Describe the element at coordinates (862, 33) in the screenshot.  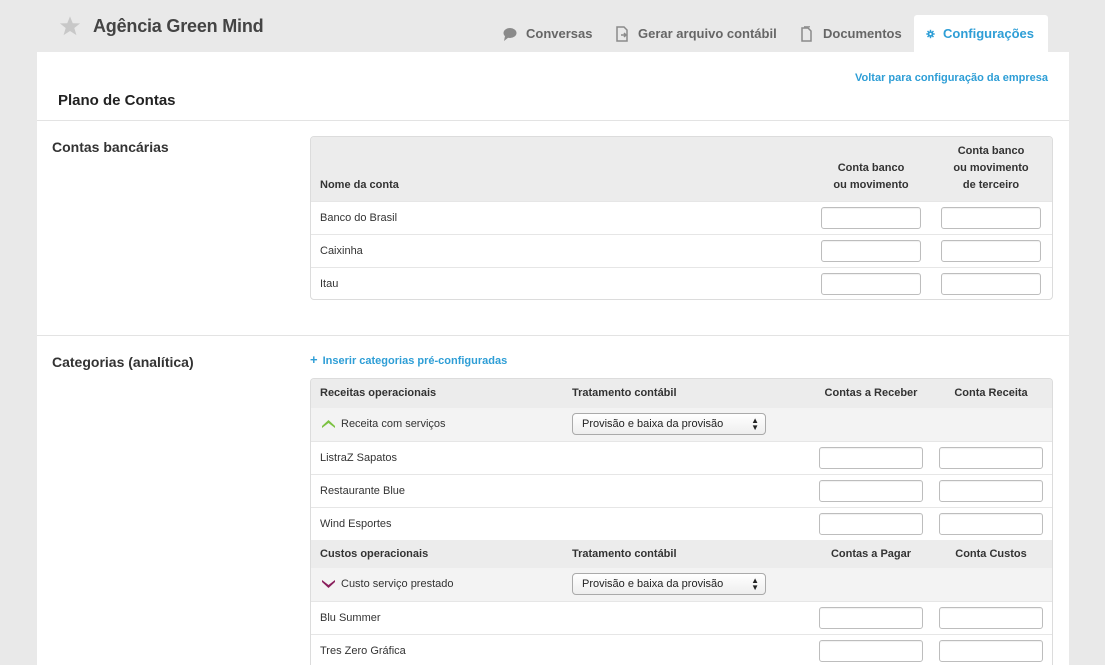
I see `tab-label: Documentos` at that location.